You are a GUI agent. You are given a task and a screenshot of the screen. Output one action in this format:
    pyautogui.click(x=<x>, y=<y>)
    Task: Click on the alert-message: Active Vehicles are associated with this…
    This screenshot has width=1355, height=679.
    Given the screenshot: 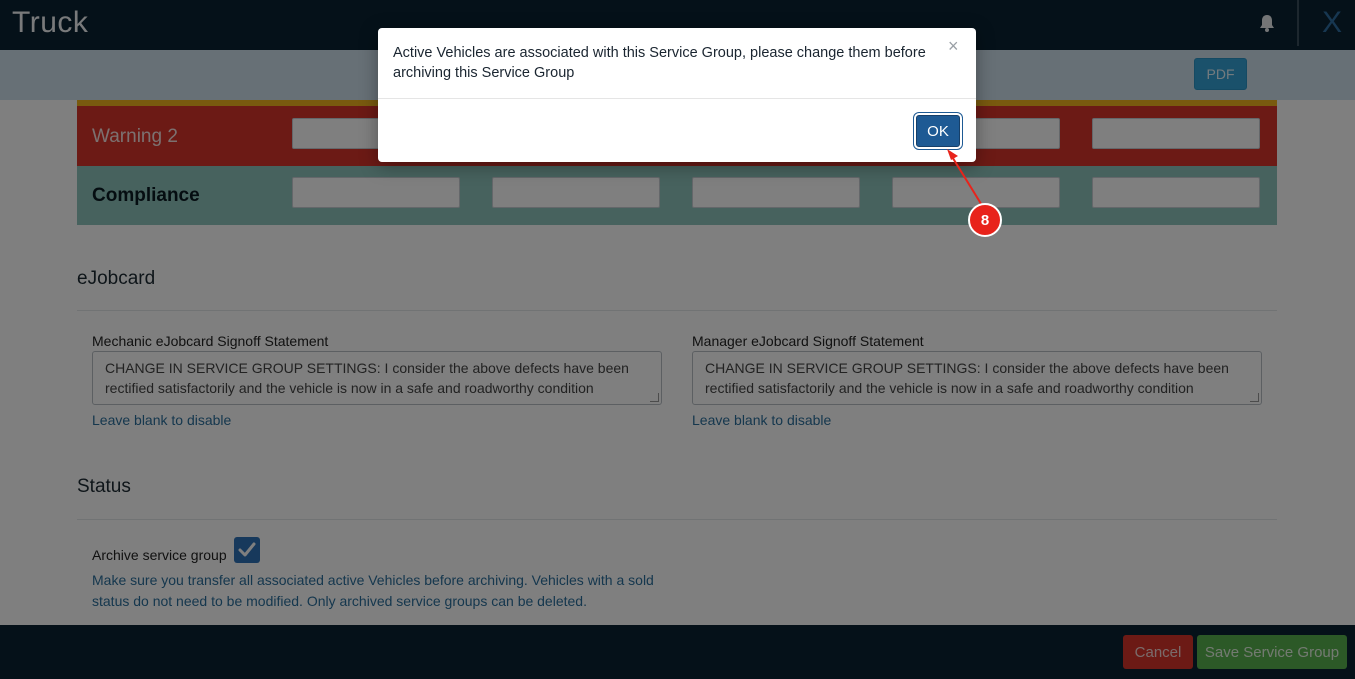 What is the action you would take?
    pyautogui.click(x=659, y=63)
    